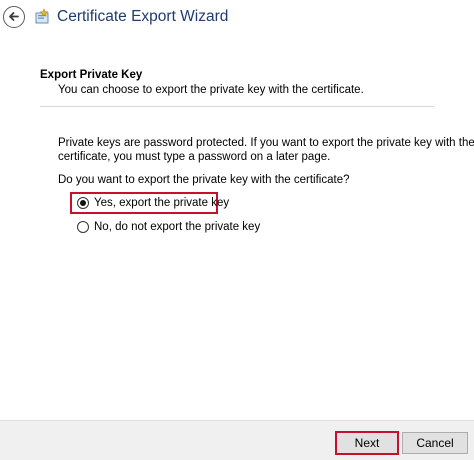  What do you see at coordinates (177, 227) in the screenshot?
I see `option-no-label: No, do not export the private key` at bounding box center [177, 227].